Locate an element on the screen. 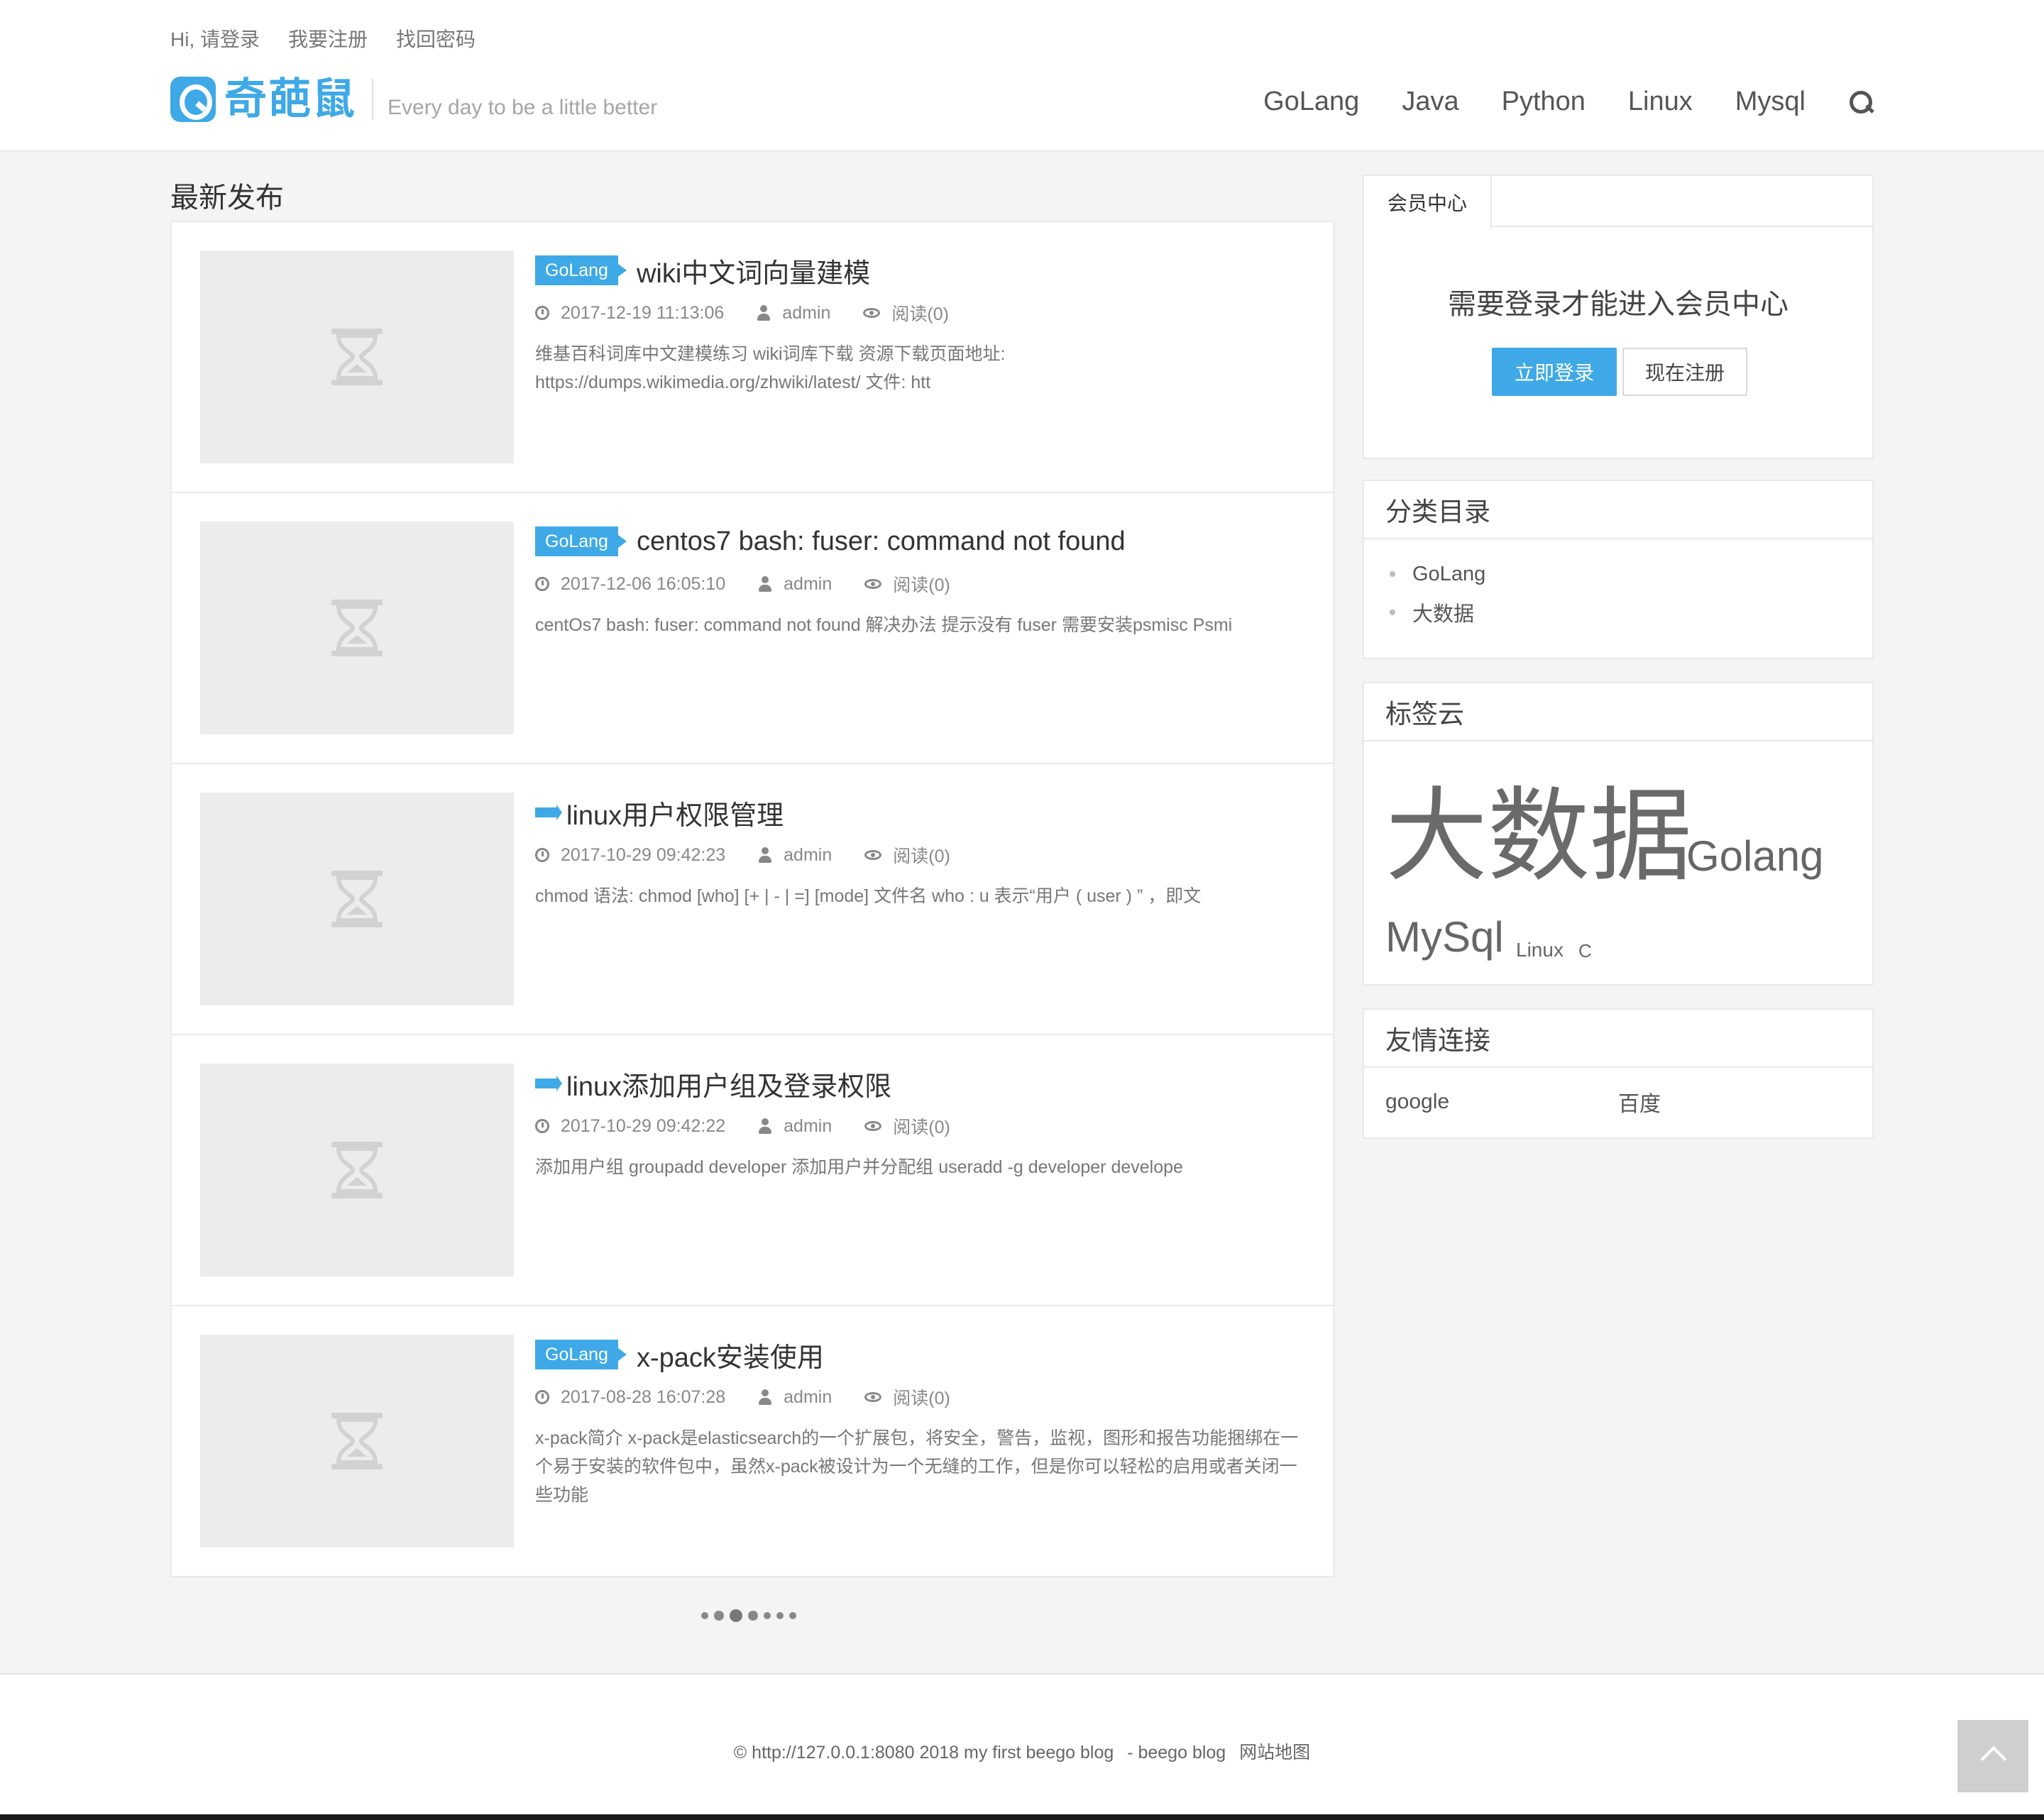  tag-c: C is located at coordinates (1585, 951).